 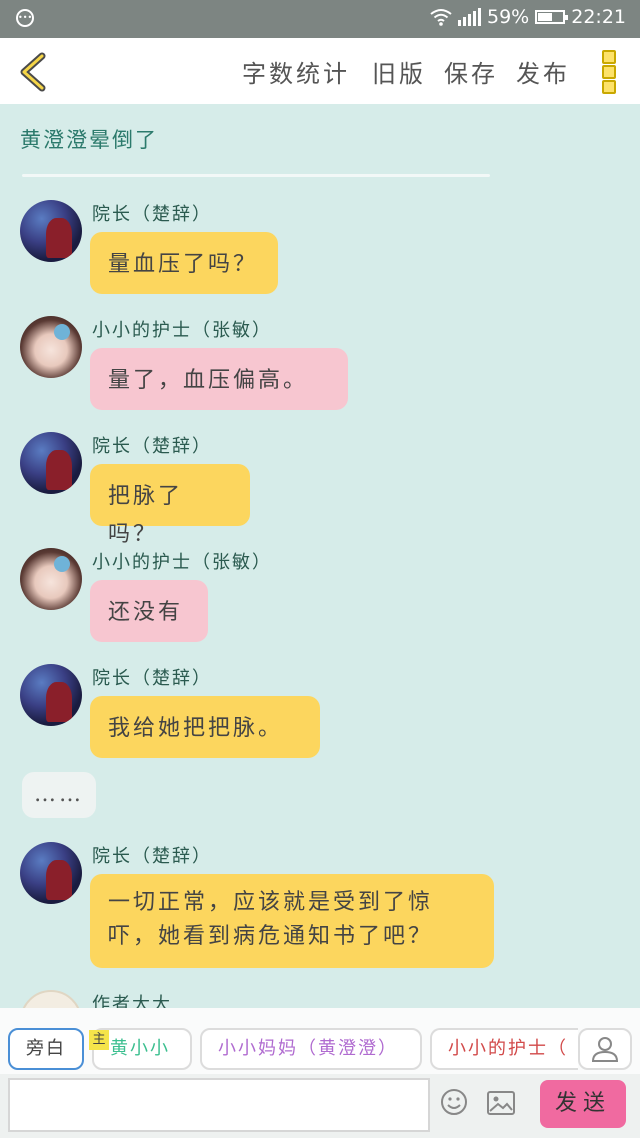 I want to click on chevron-left-icon, so click(x=33, y=72).